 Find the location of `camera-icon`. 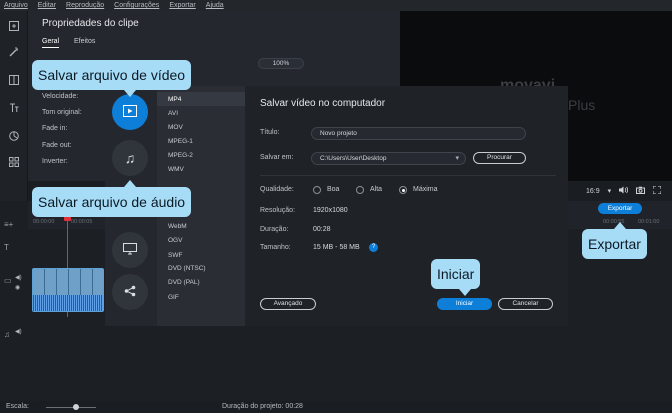

camera-icon is located at coordinates (641, 191).